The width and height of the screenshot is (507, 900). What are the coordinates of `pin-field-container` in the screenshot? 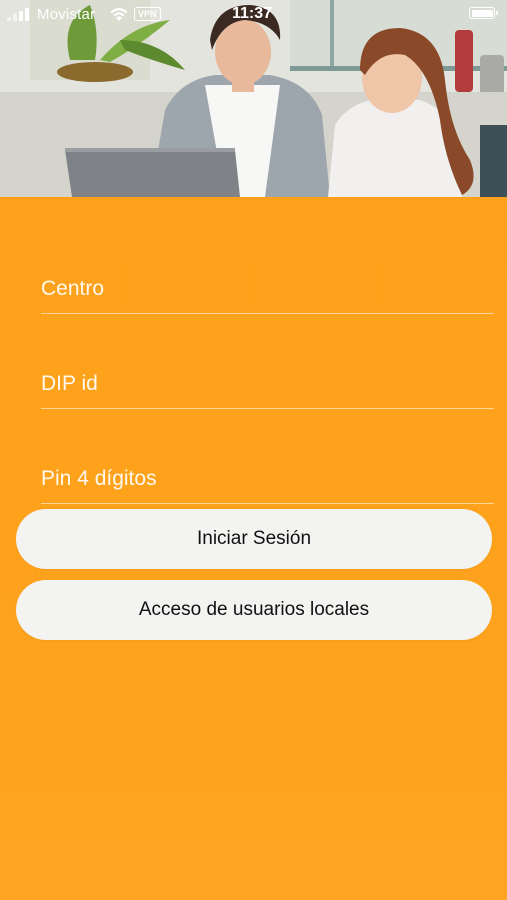 It's located at (267, 473).